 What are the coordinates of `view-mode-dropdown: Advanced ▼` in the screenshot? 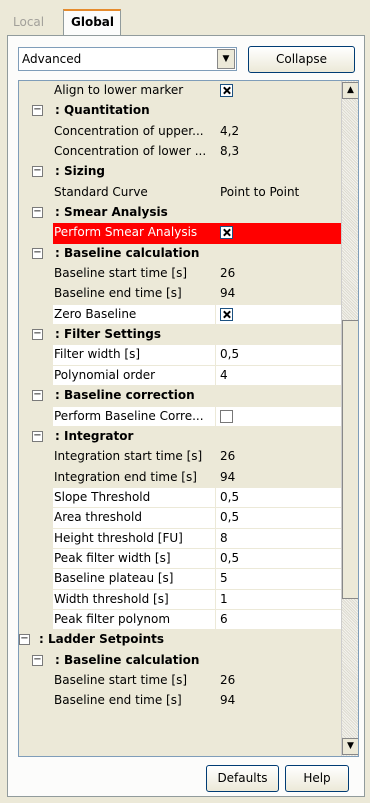 It's located at (127, 59).